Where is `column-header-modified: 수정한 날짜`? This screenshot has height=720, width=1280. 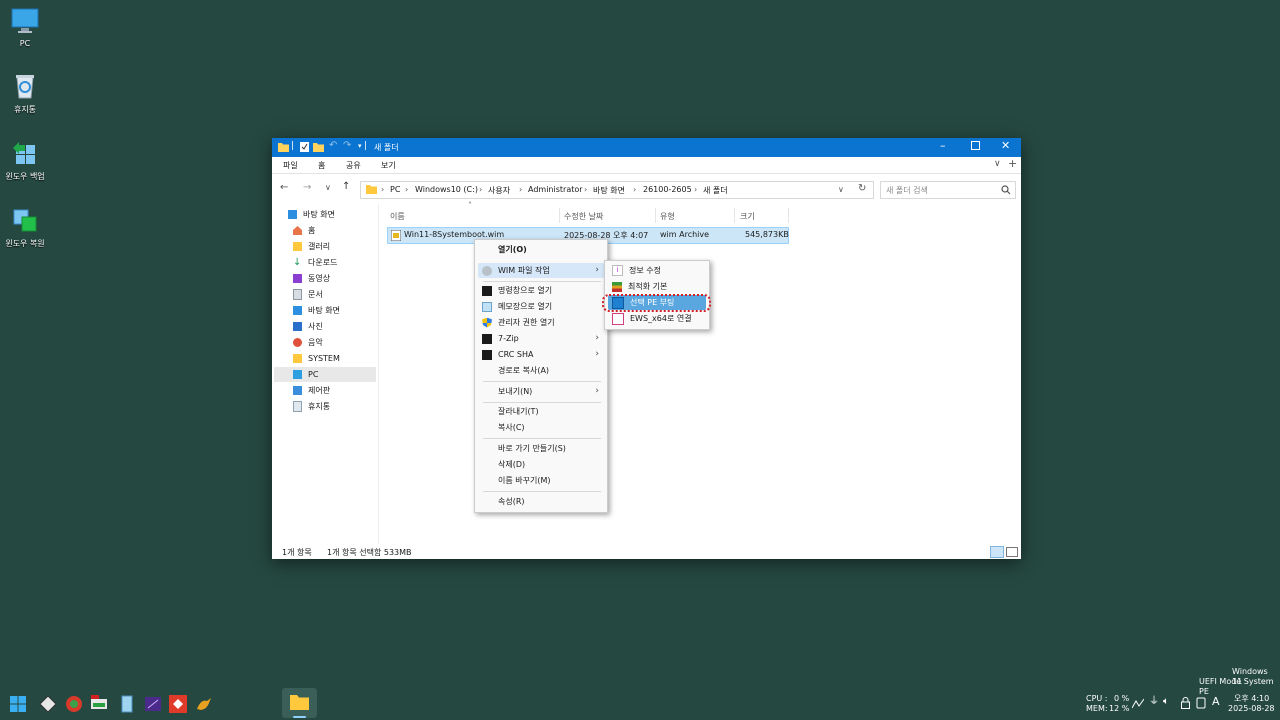
column-header-modified: 수정한 날짜 is located at coordinates (583, 216).